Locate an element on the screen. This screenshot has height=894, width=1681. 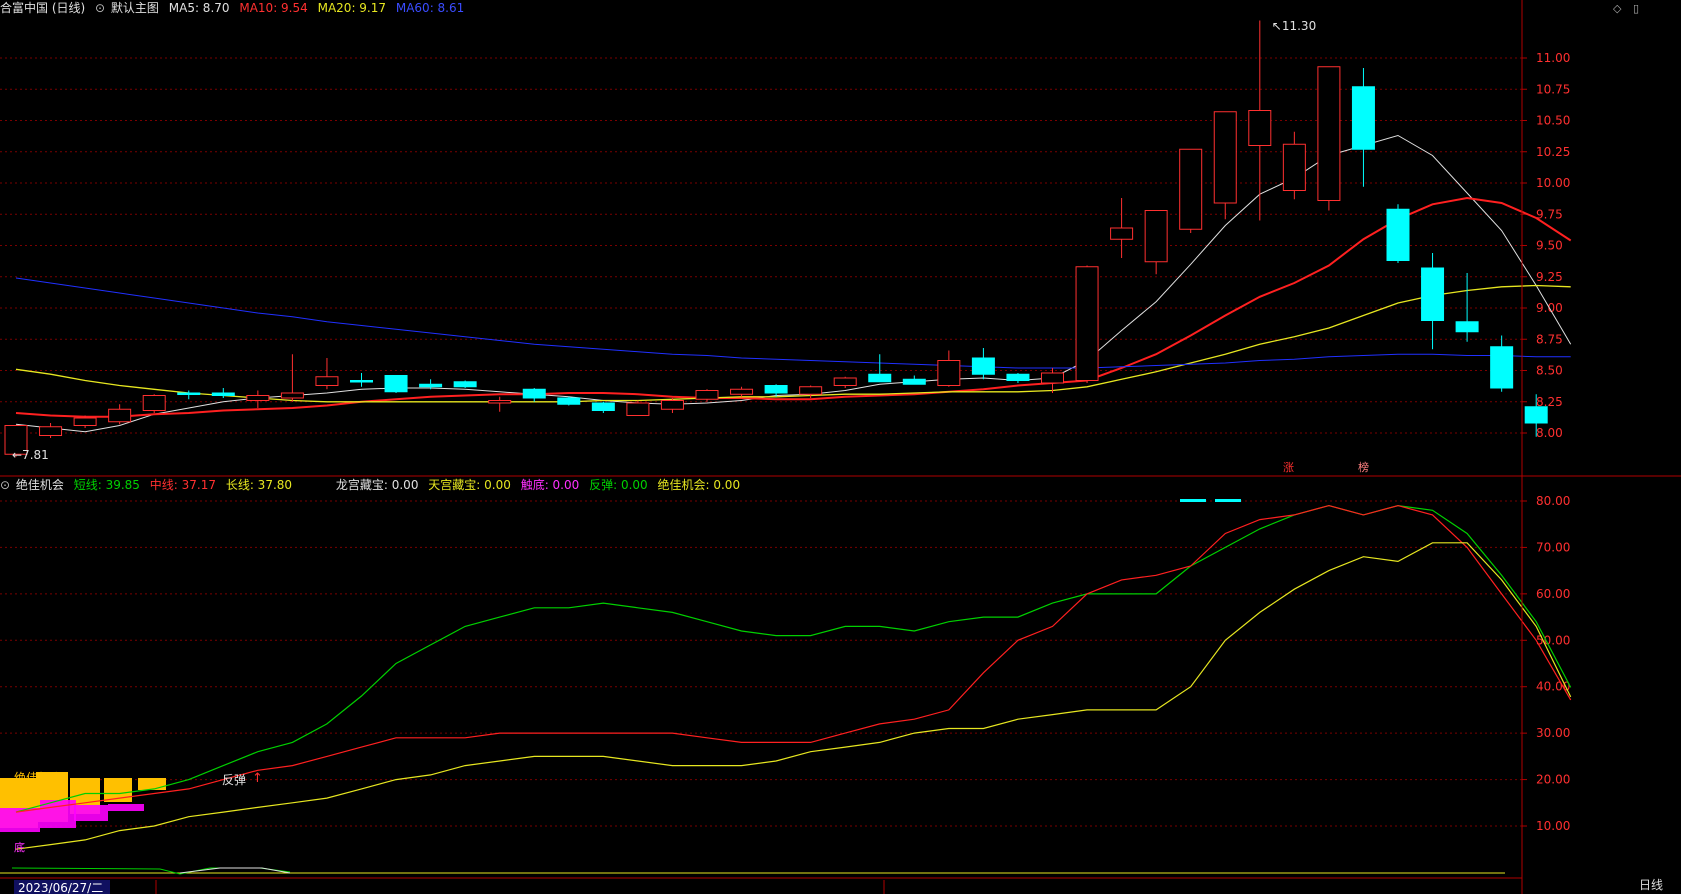
up-arrow-icon: ↑ is located at coordinates (257, 778).